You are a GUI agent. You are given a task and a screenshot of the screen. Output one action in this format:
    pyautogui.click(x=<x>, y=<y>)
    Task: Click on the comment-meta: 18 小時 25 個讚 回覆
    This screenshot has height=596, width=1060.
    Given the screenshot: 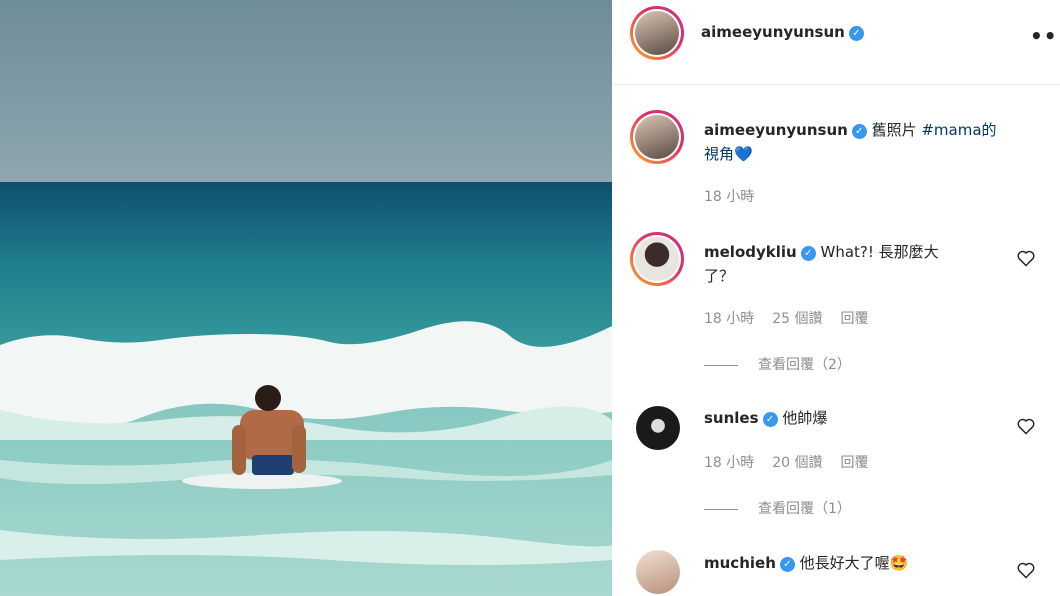 What is the action you would take?
    pyautogui.click(x=795, y=318)
    